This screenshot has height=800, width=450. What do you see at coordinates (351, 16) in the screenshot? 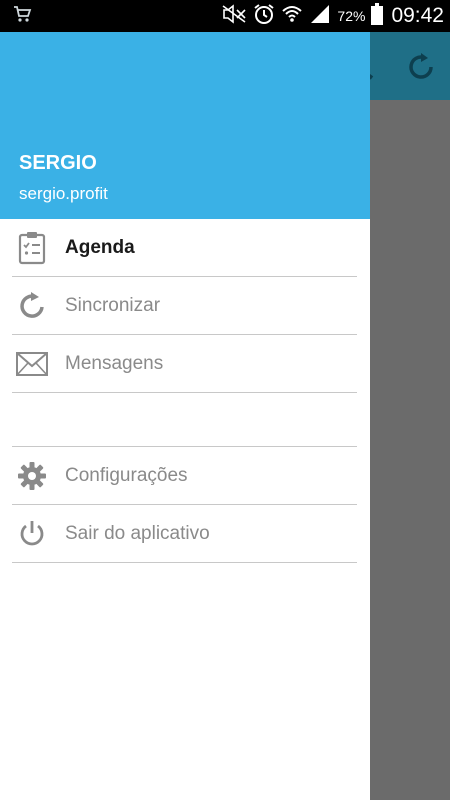
I see `battery-percent: 72%` at bounding box center [351, 16].